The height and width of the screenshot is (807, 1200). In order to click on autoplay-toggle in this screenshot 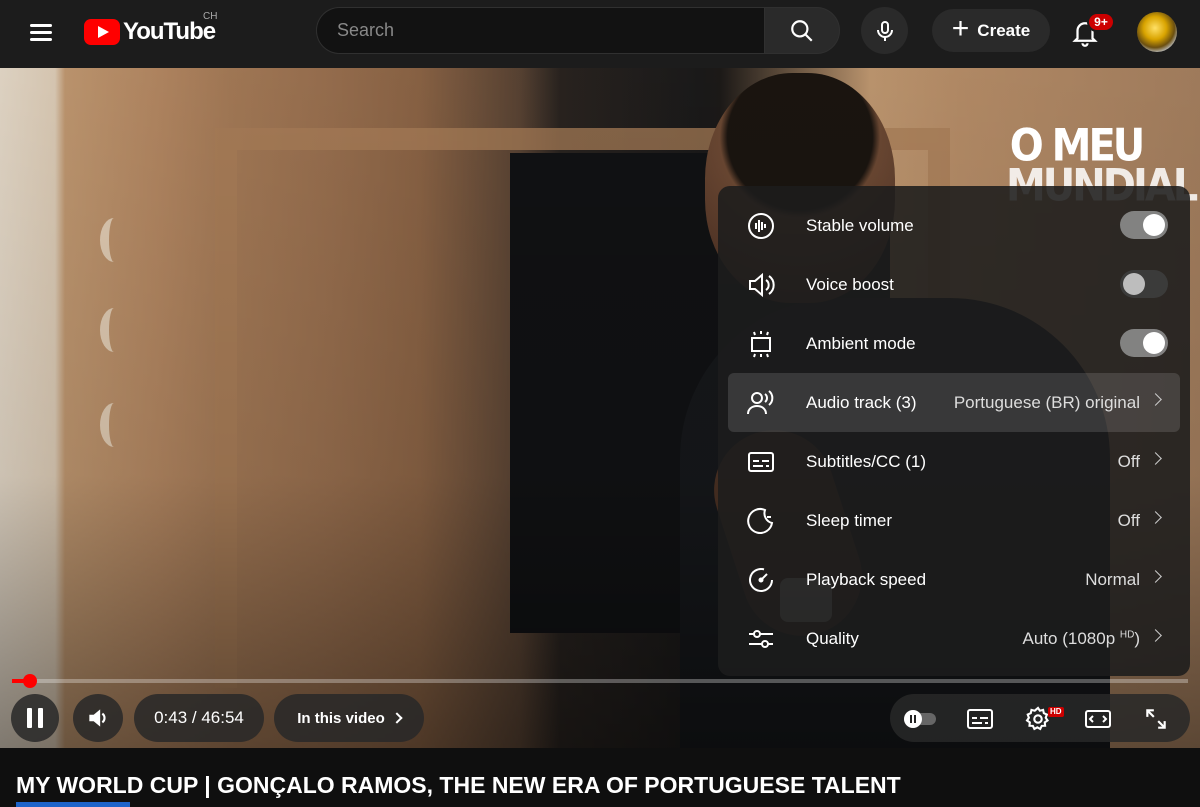, I will do `click(920, 719)`.